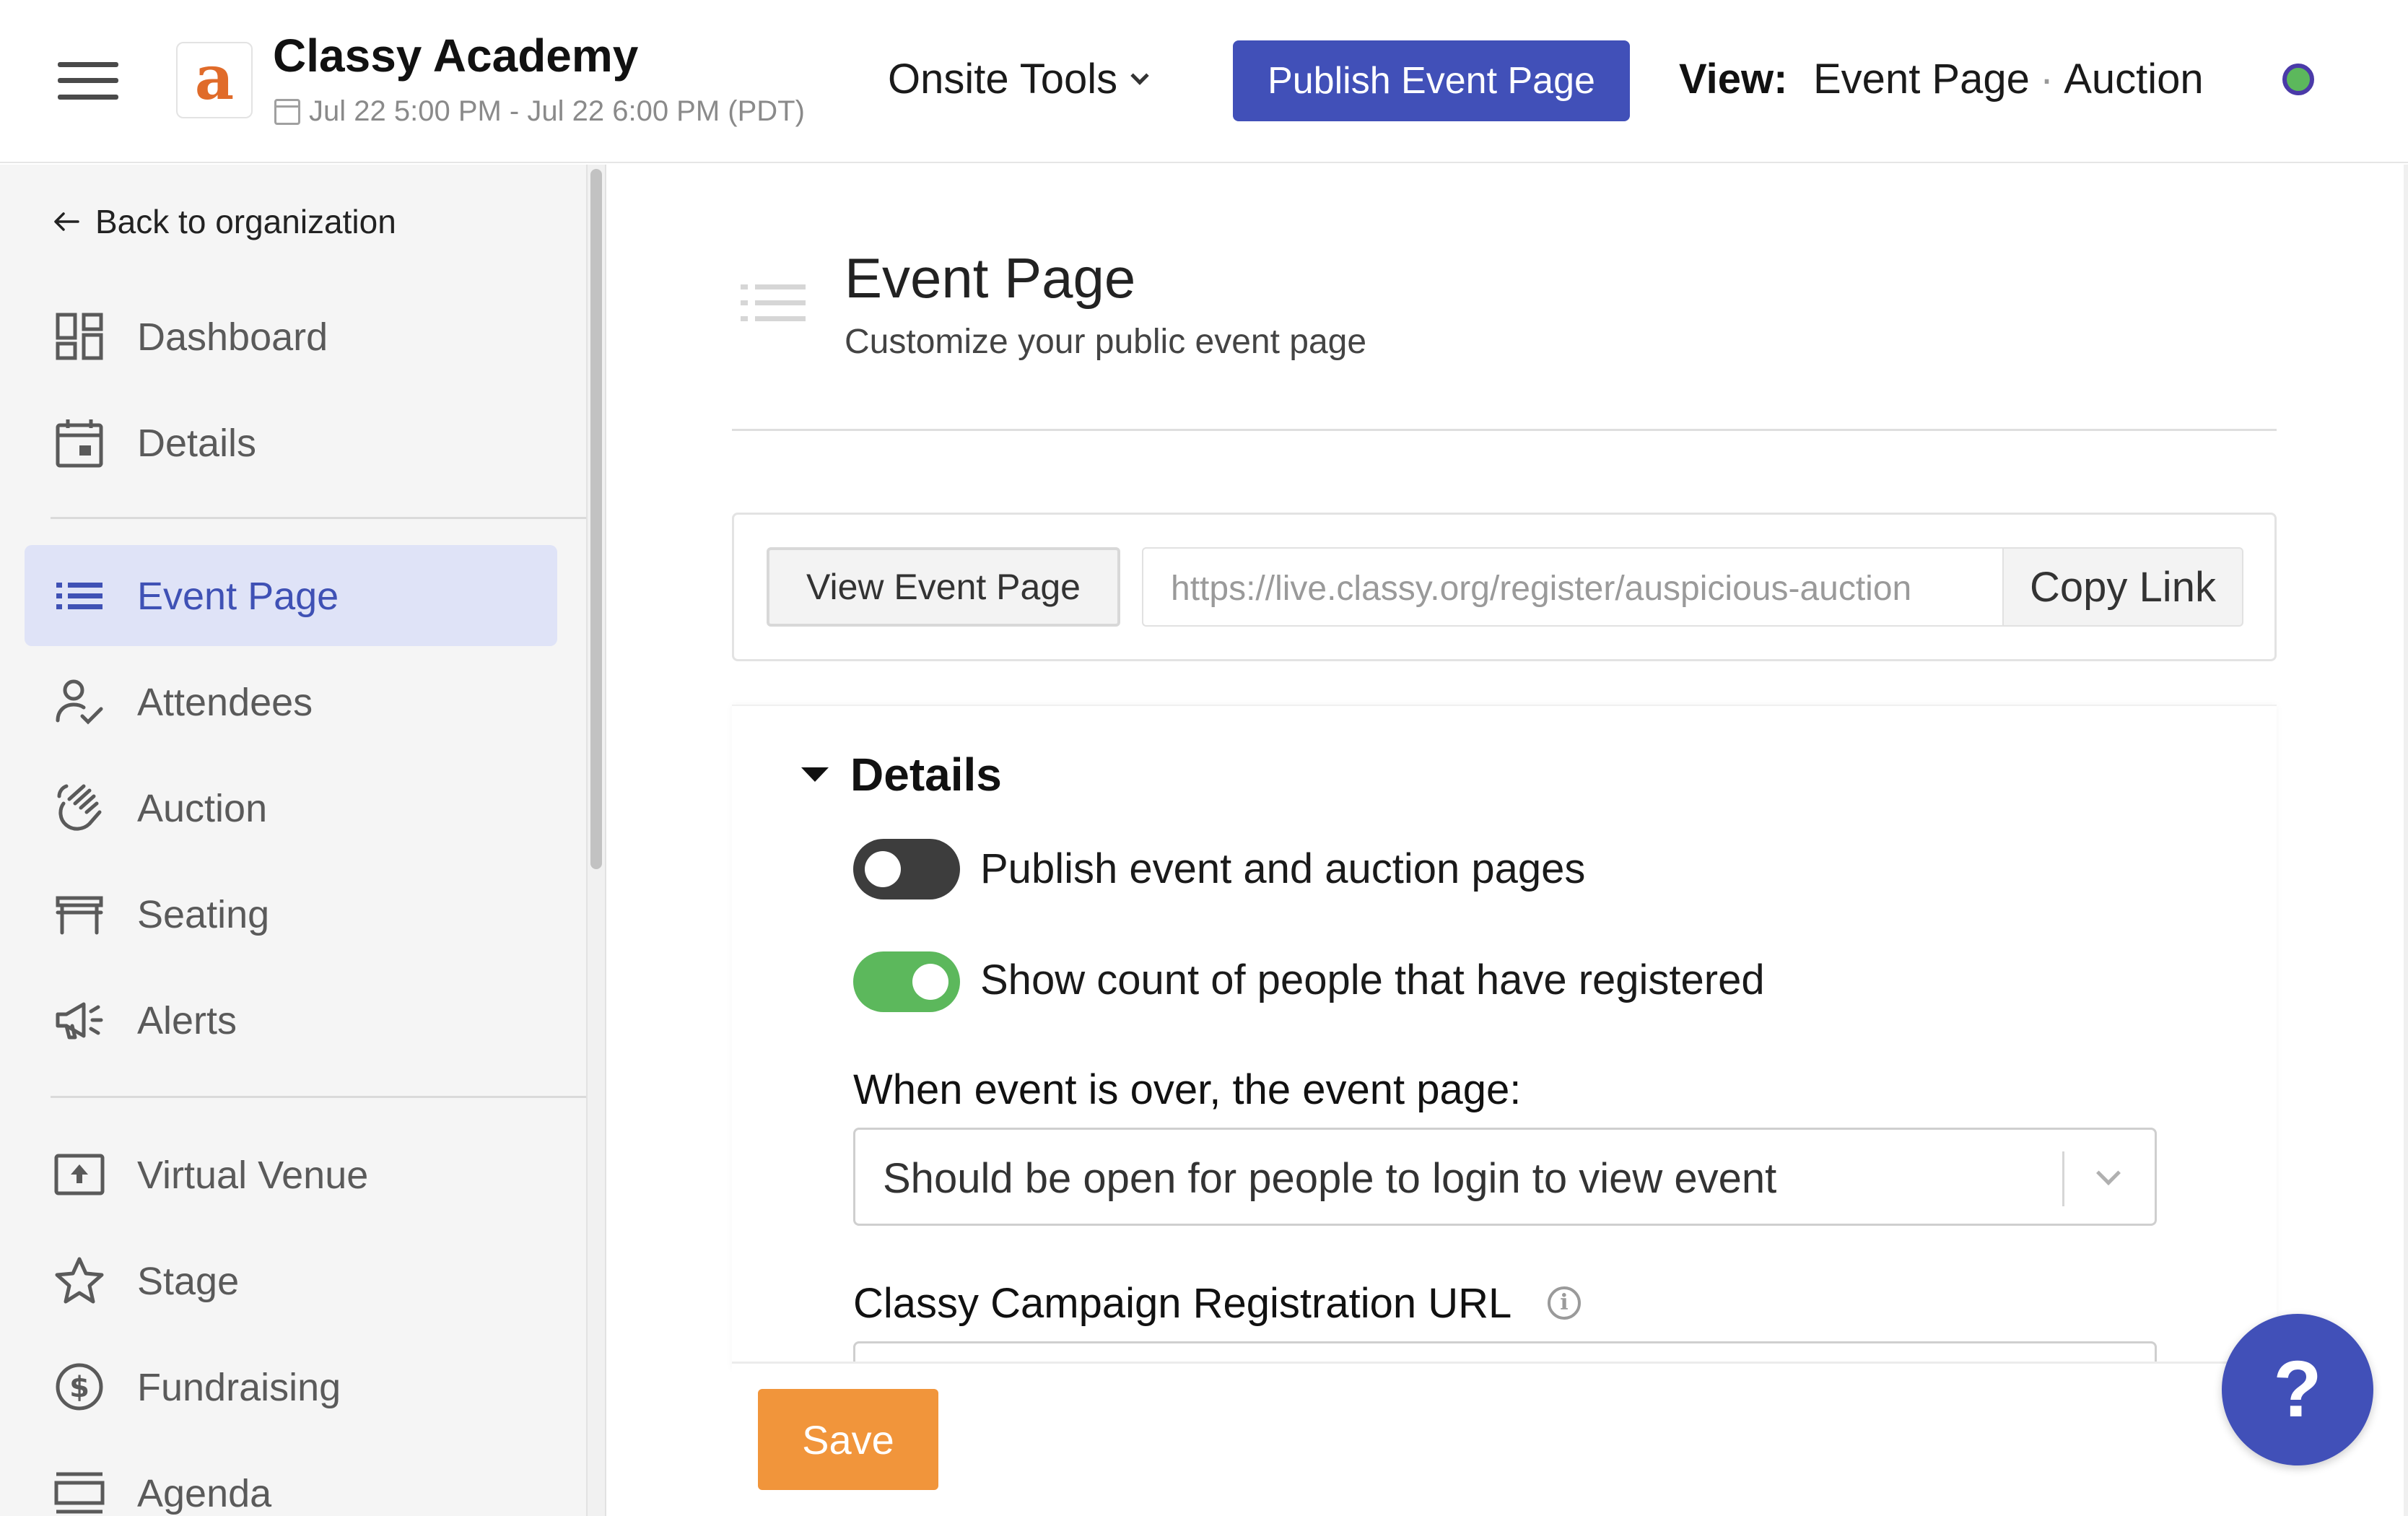 This screenshot has height=1516, width=2408. Describe the element at coordinates (66, 222) in the screenshot. I see `arrow-left-icon` at that location.